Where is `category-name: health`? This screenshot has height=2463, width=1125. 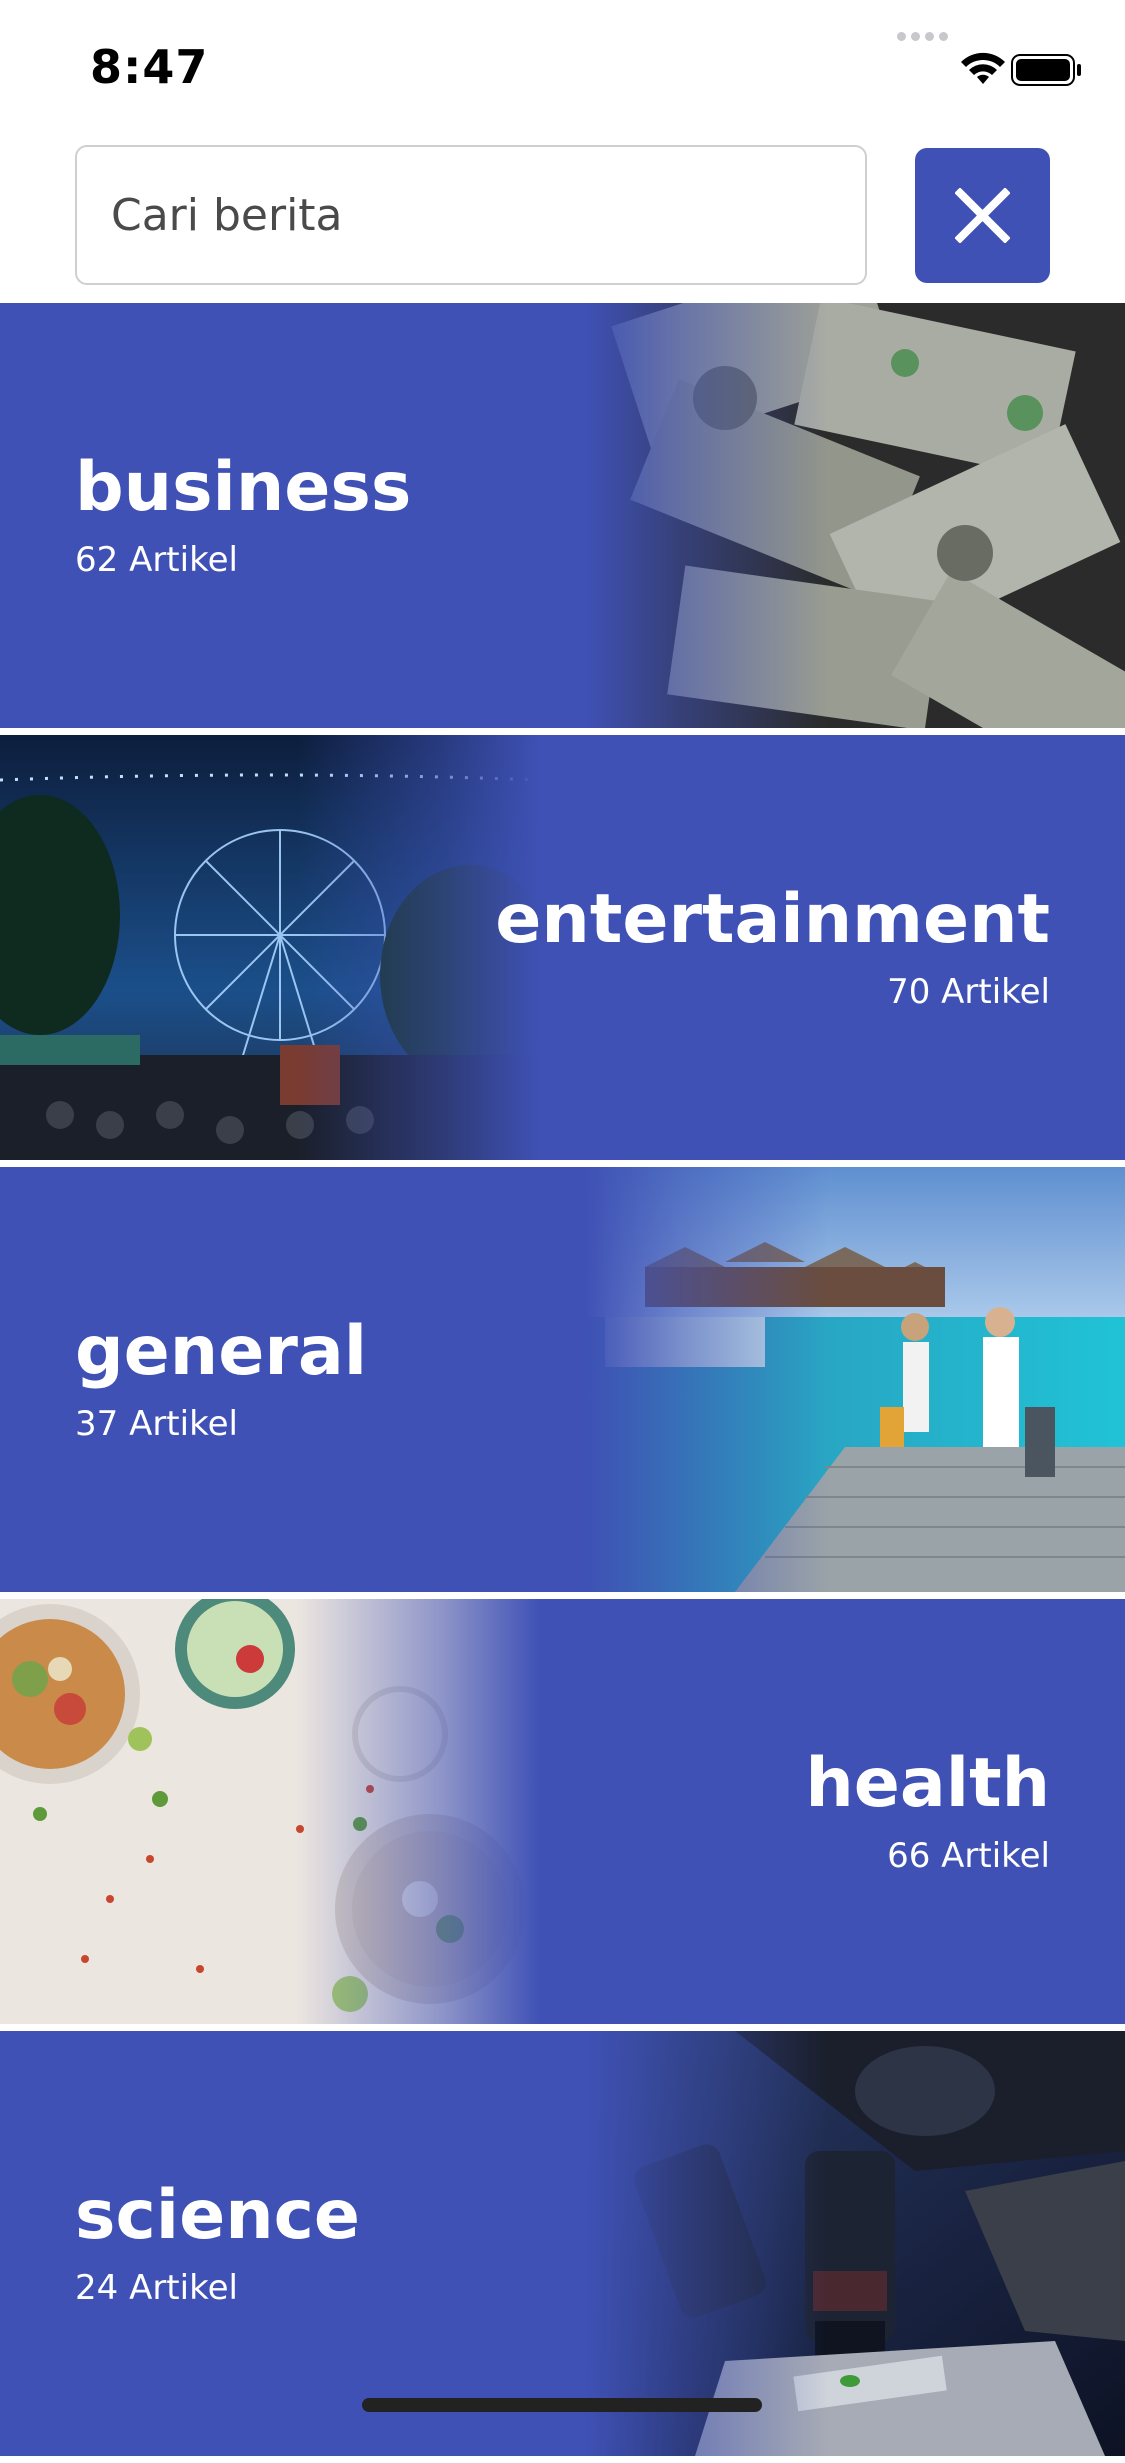
category-name: health is located at coordinates (927, 1784).